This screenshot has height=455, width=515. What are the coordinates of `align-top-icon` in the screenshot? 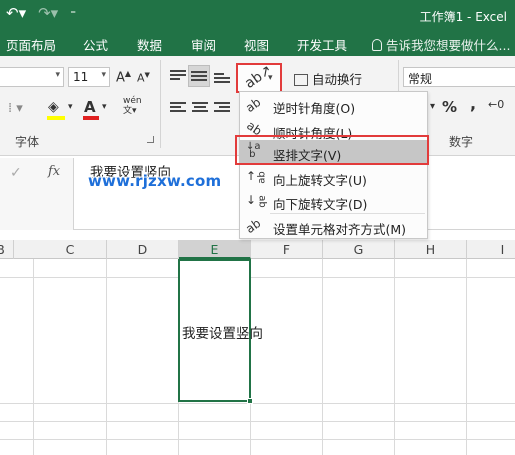 It's located at (178, 76).